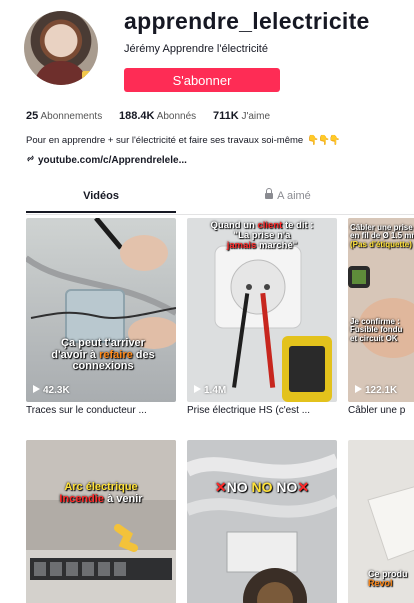  What do you see at coordinates (30, 160) in the screenshot?
I see `link-icon` at bounding box center [30, 160].